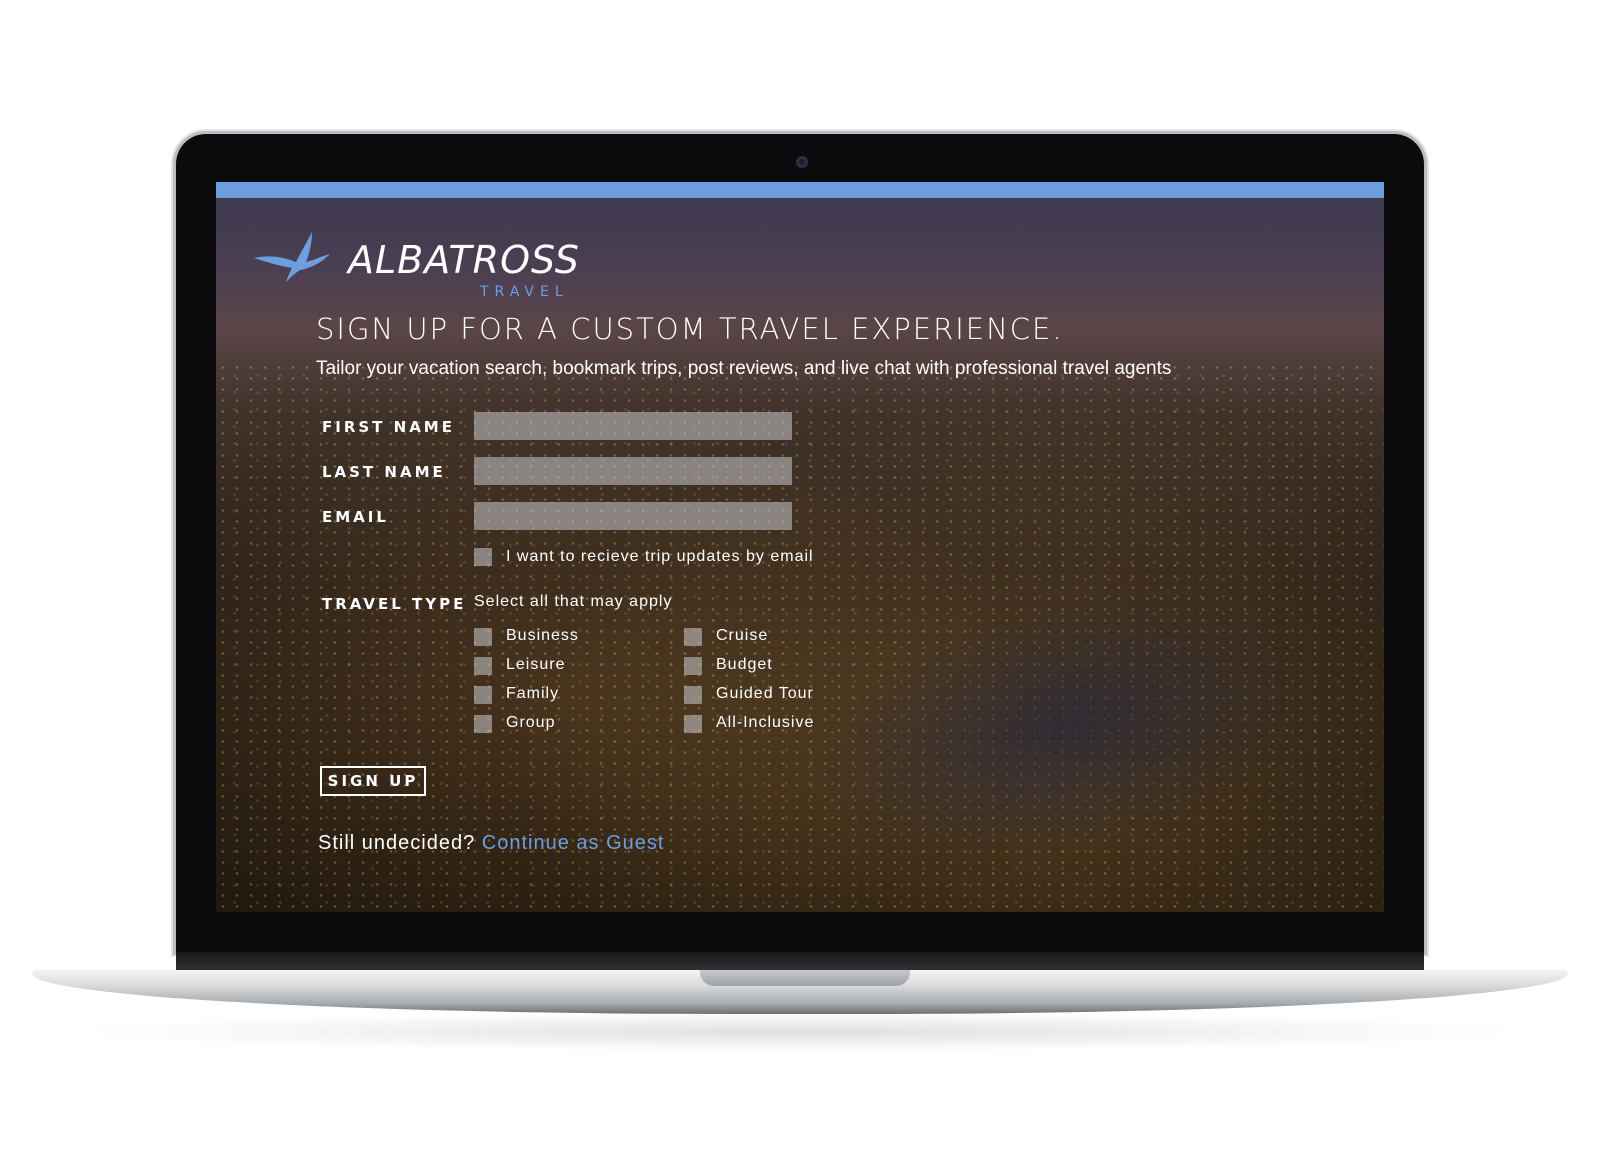 The image size is (1600, 1152). Describe the element at coordinates (373, 781) in the screenshot. I see `sign-up-button: SIGN UP` at that location.